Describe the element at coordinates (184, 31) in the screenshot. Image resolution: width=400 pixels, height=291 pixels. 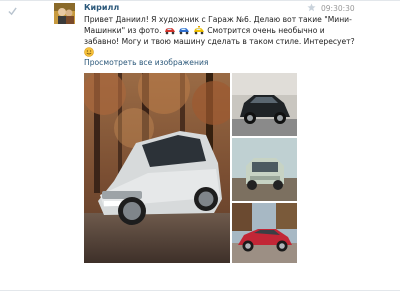
I see `blue-car-emoji` at that location.